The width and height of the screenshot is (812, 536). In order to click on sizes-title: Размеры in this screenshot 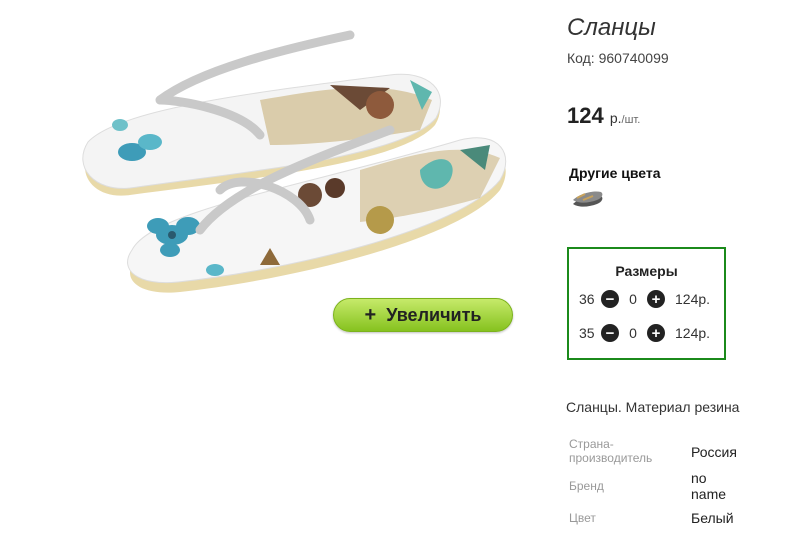, I will do `click(646, 271)`.